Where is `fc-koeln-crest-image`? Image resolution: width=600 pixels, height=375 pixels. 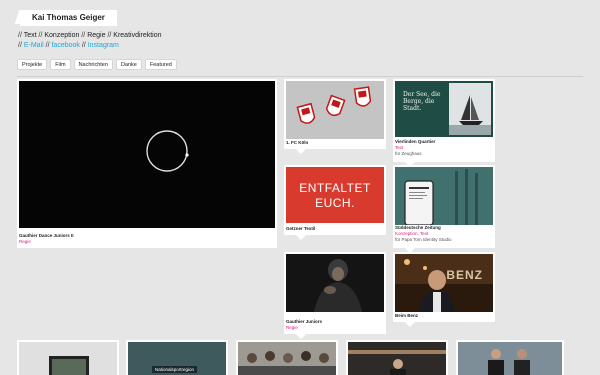 fc-koeln-crest-image is located at coordinates (335, 110).